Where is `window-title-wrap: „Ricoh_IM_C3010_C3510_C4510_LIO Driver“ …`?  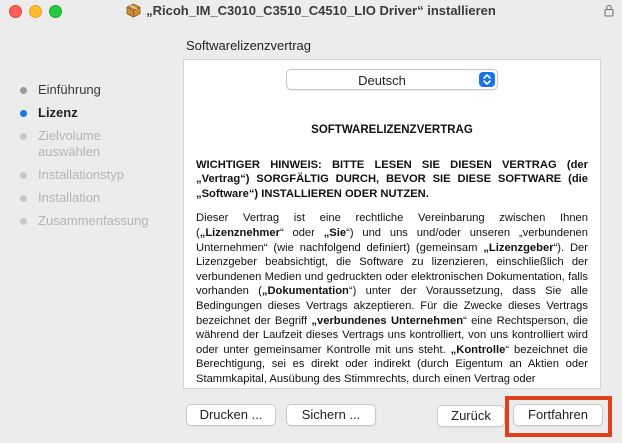
window-title-wrap: „Ricoh_IM_C3010_C3510_C4510_LIO Driver“ … is located at coordinates (311, 10).